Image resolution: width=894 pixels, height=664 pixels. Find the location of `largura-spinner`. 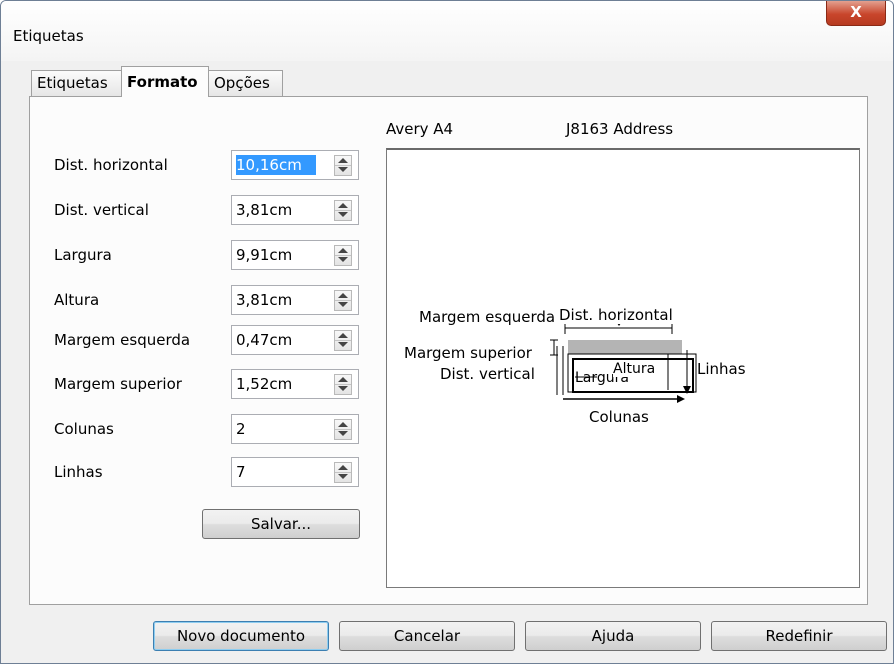

largura-spinner is located at coordinates (343, 255).